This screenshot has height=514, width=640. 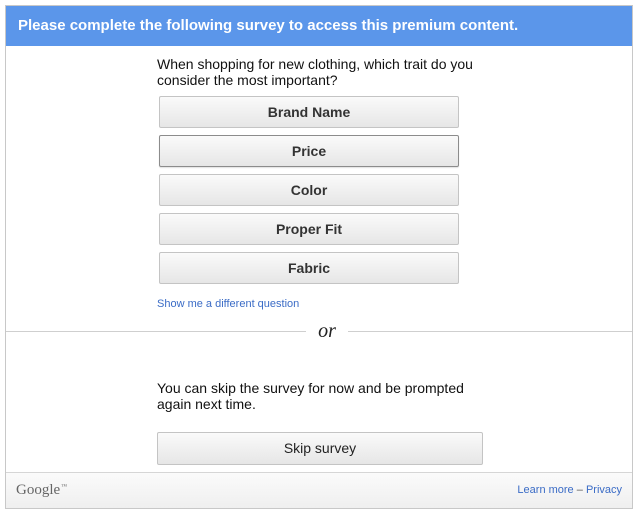 What do you see at coordinates (309, 229) in the screenshot?
I see `answer-proper-fit-button: Proper Fit` at bounding box center [309, 229].